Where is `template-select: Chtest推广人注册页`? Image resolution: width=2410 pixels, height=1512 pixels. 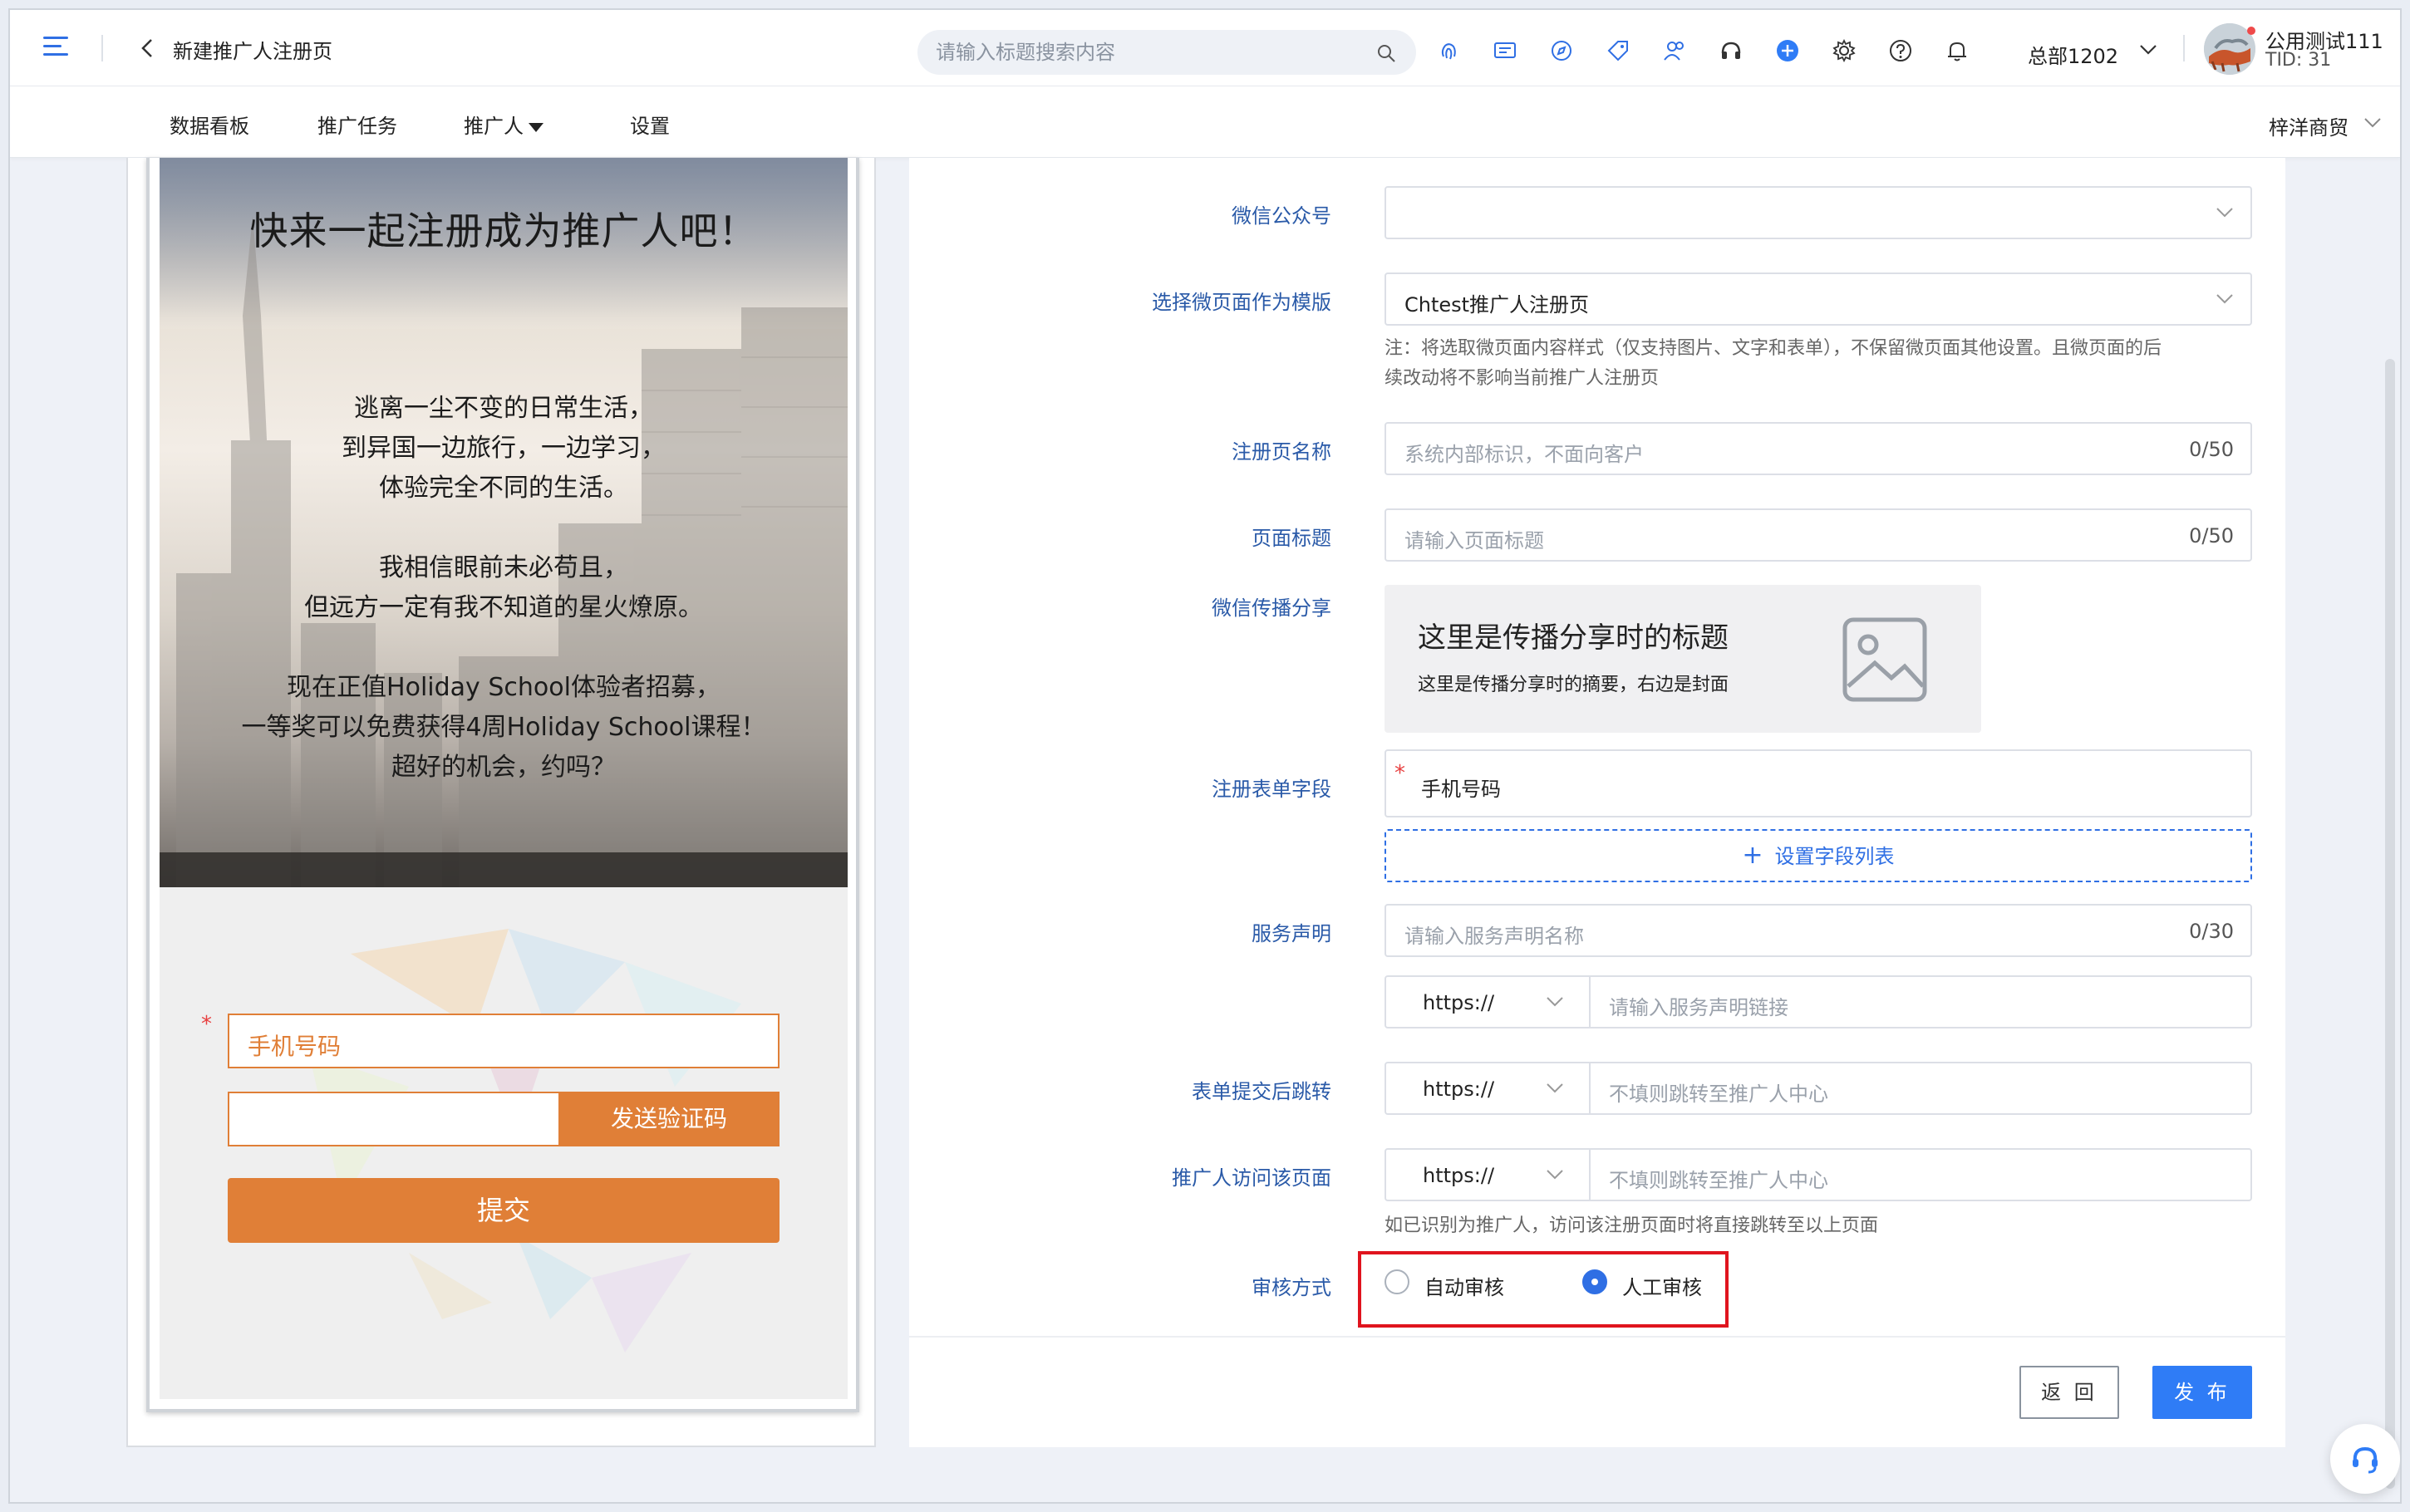
template-select: Chtest推广人注册页 is located at coordinates (1818, 299).